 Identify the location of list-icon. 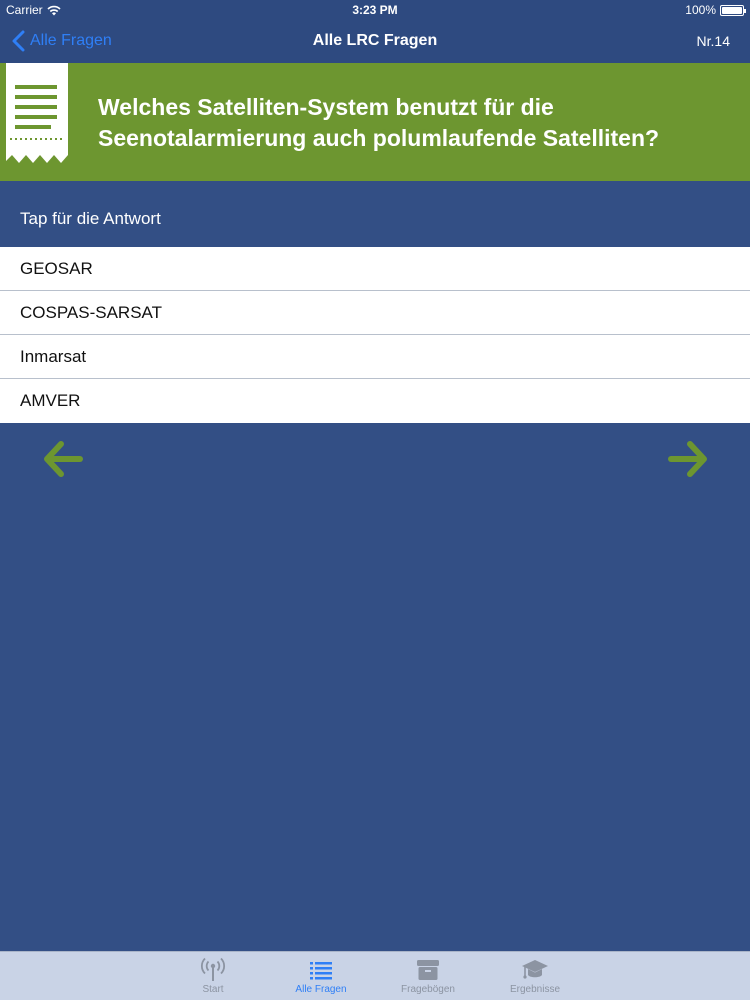
(321, 971).